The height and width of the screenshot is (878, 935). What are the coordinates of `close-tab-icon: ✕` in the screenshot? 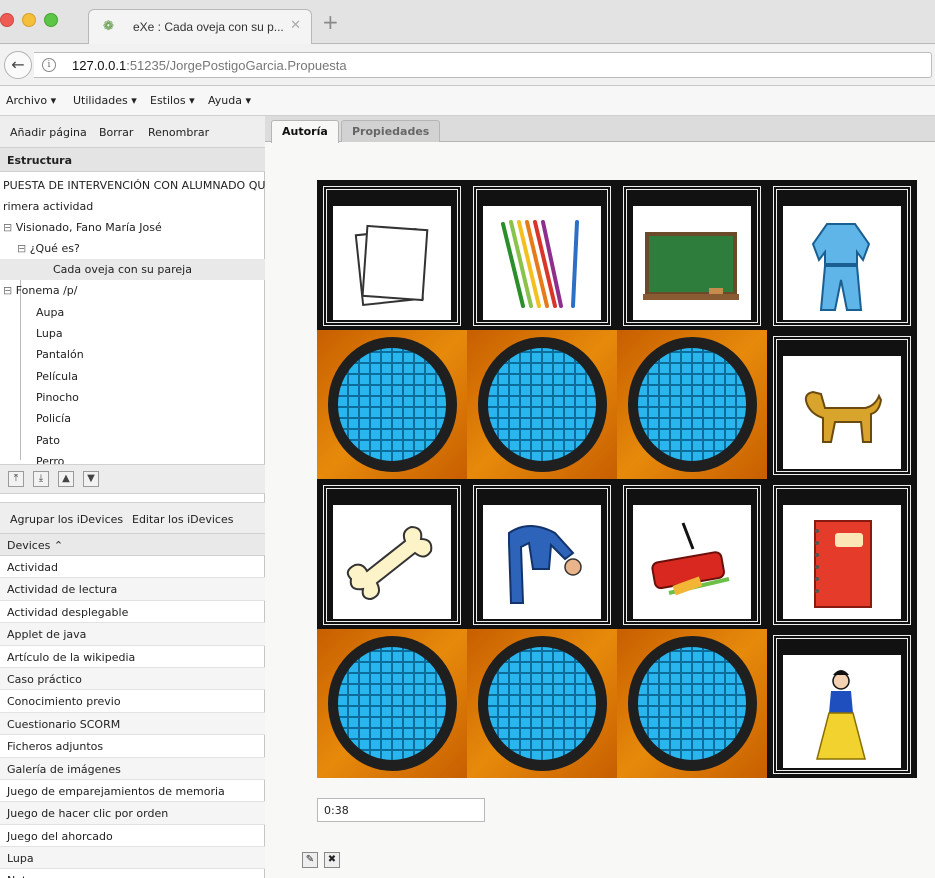 It's located at (295, 25).